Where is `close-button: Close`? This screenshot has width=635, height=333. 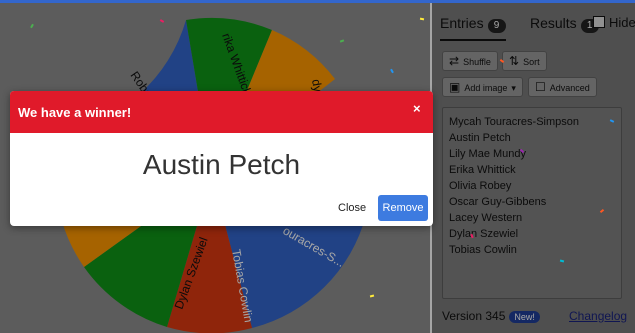
close-button: Close is located at coordinates (352, 208).